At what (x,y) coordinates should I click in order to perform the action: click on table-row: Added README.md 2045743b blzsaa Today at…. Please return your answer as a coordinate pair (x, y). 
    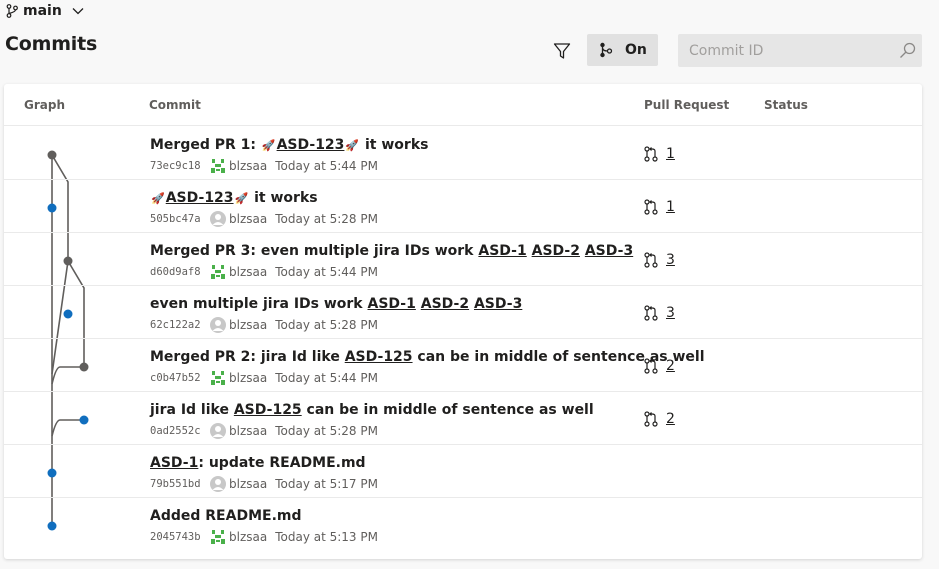
    Looking at the image, I should click on (463, 524).